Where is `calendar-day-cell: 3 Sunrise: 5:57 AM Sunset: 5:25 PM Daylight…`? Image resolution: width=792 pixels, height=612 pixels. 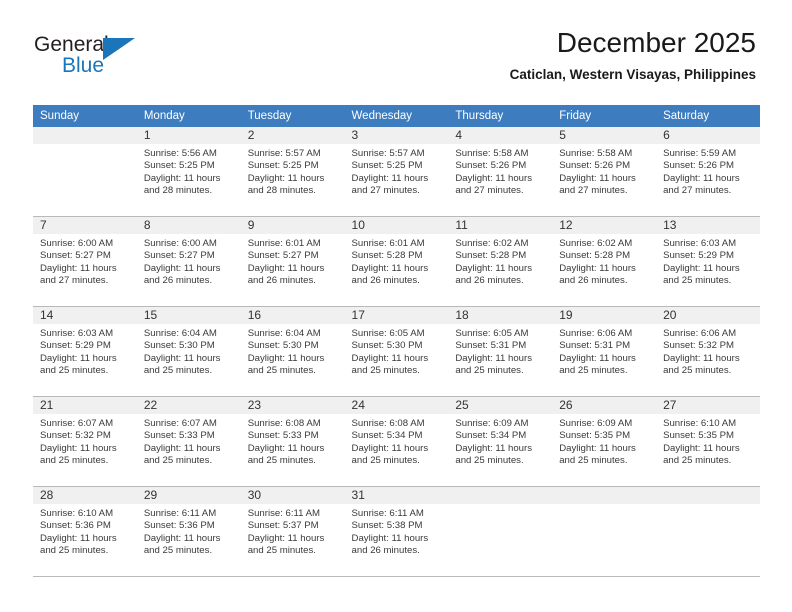 calendar-day-cell: 3 Sunrise: 5:57 AM Sunset: 5:25 PM Daylight… is located at coordinates (396, 172).